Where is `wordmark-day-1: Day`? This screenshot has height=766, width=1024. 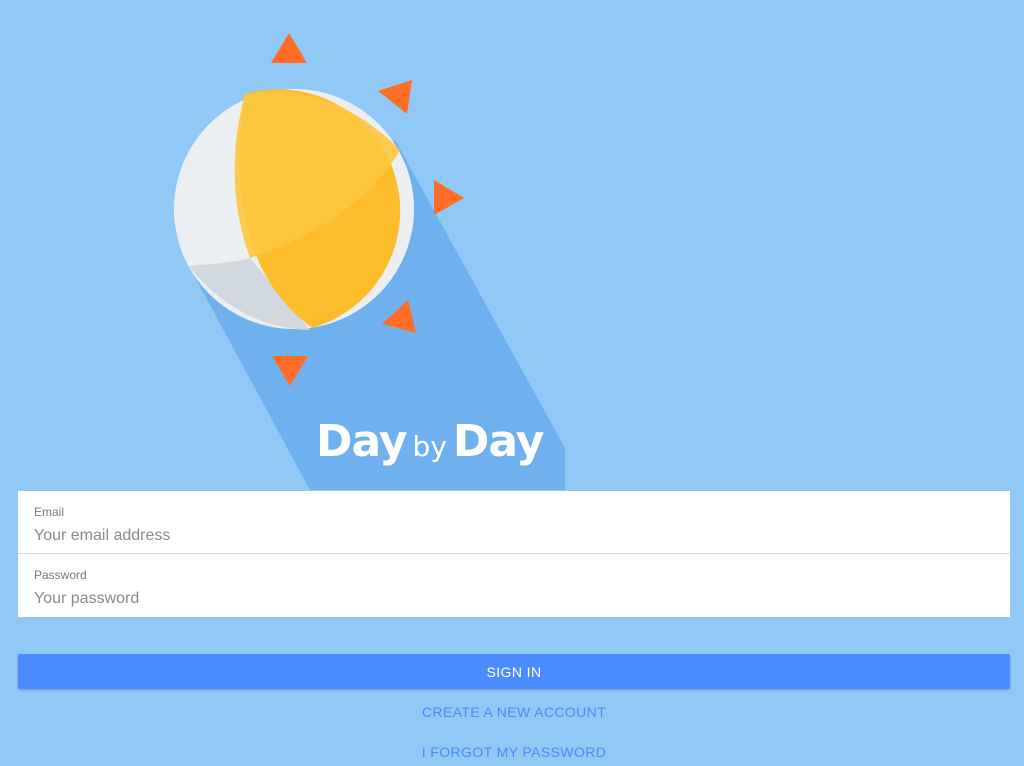 wordmark-day-1: Day is located at coordinates (362, 441).